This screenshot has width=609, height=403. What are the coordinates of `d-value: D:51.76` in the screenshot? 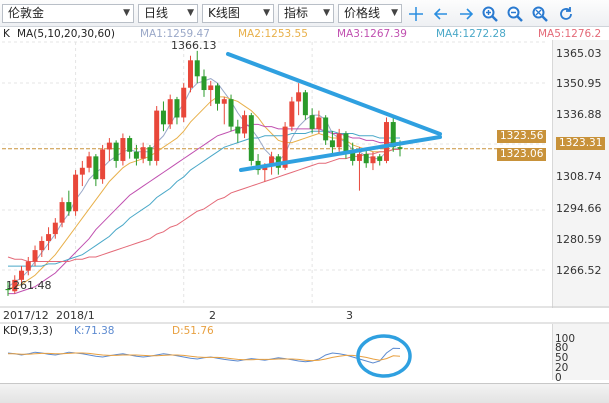 It's located at (193, 331).